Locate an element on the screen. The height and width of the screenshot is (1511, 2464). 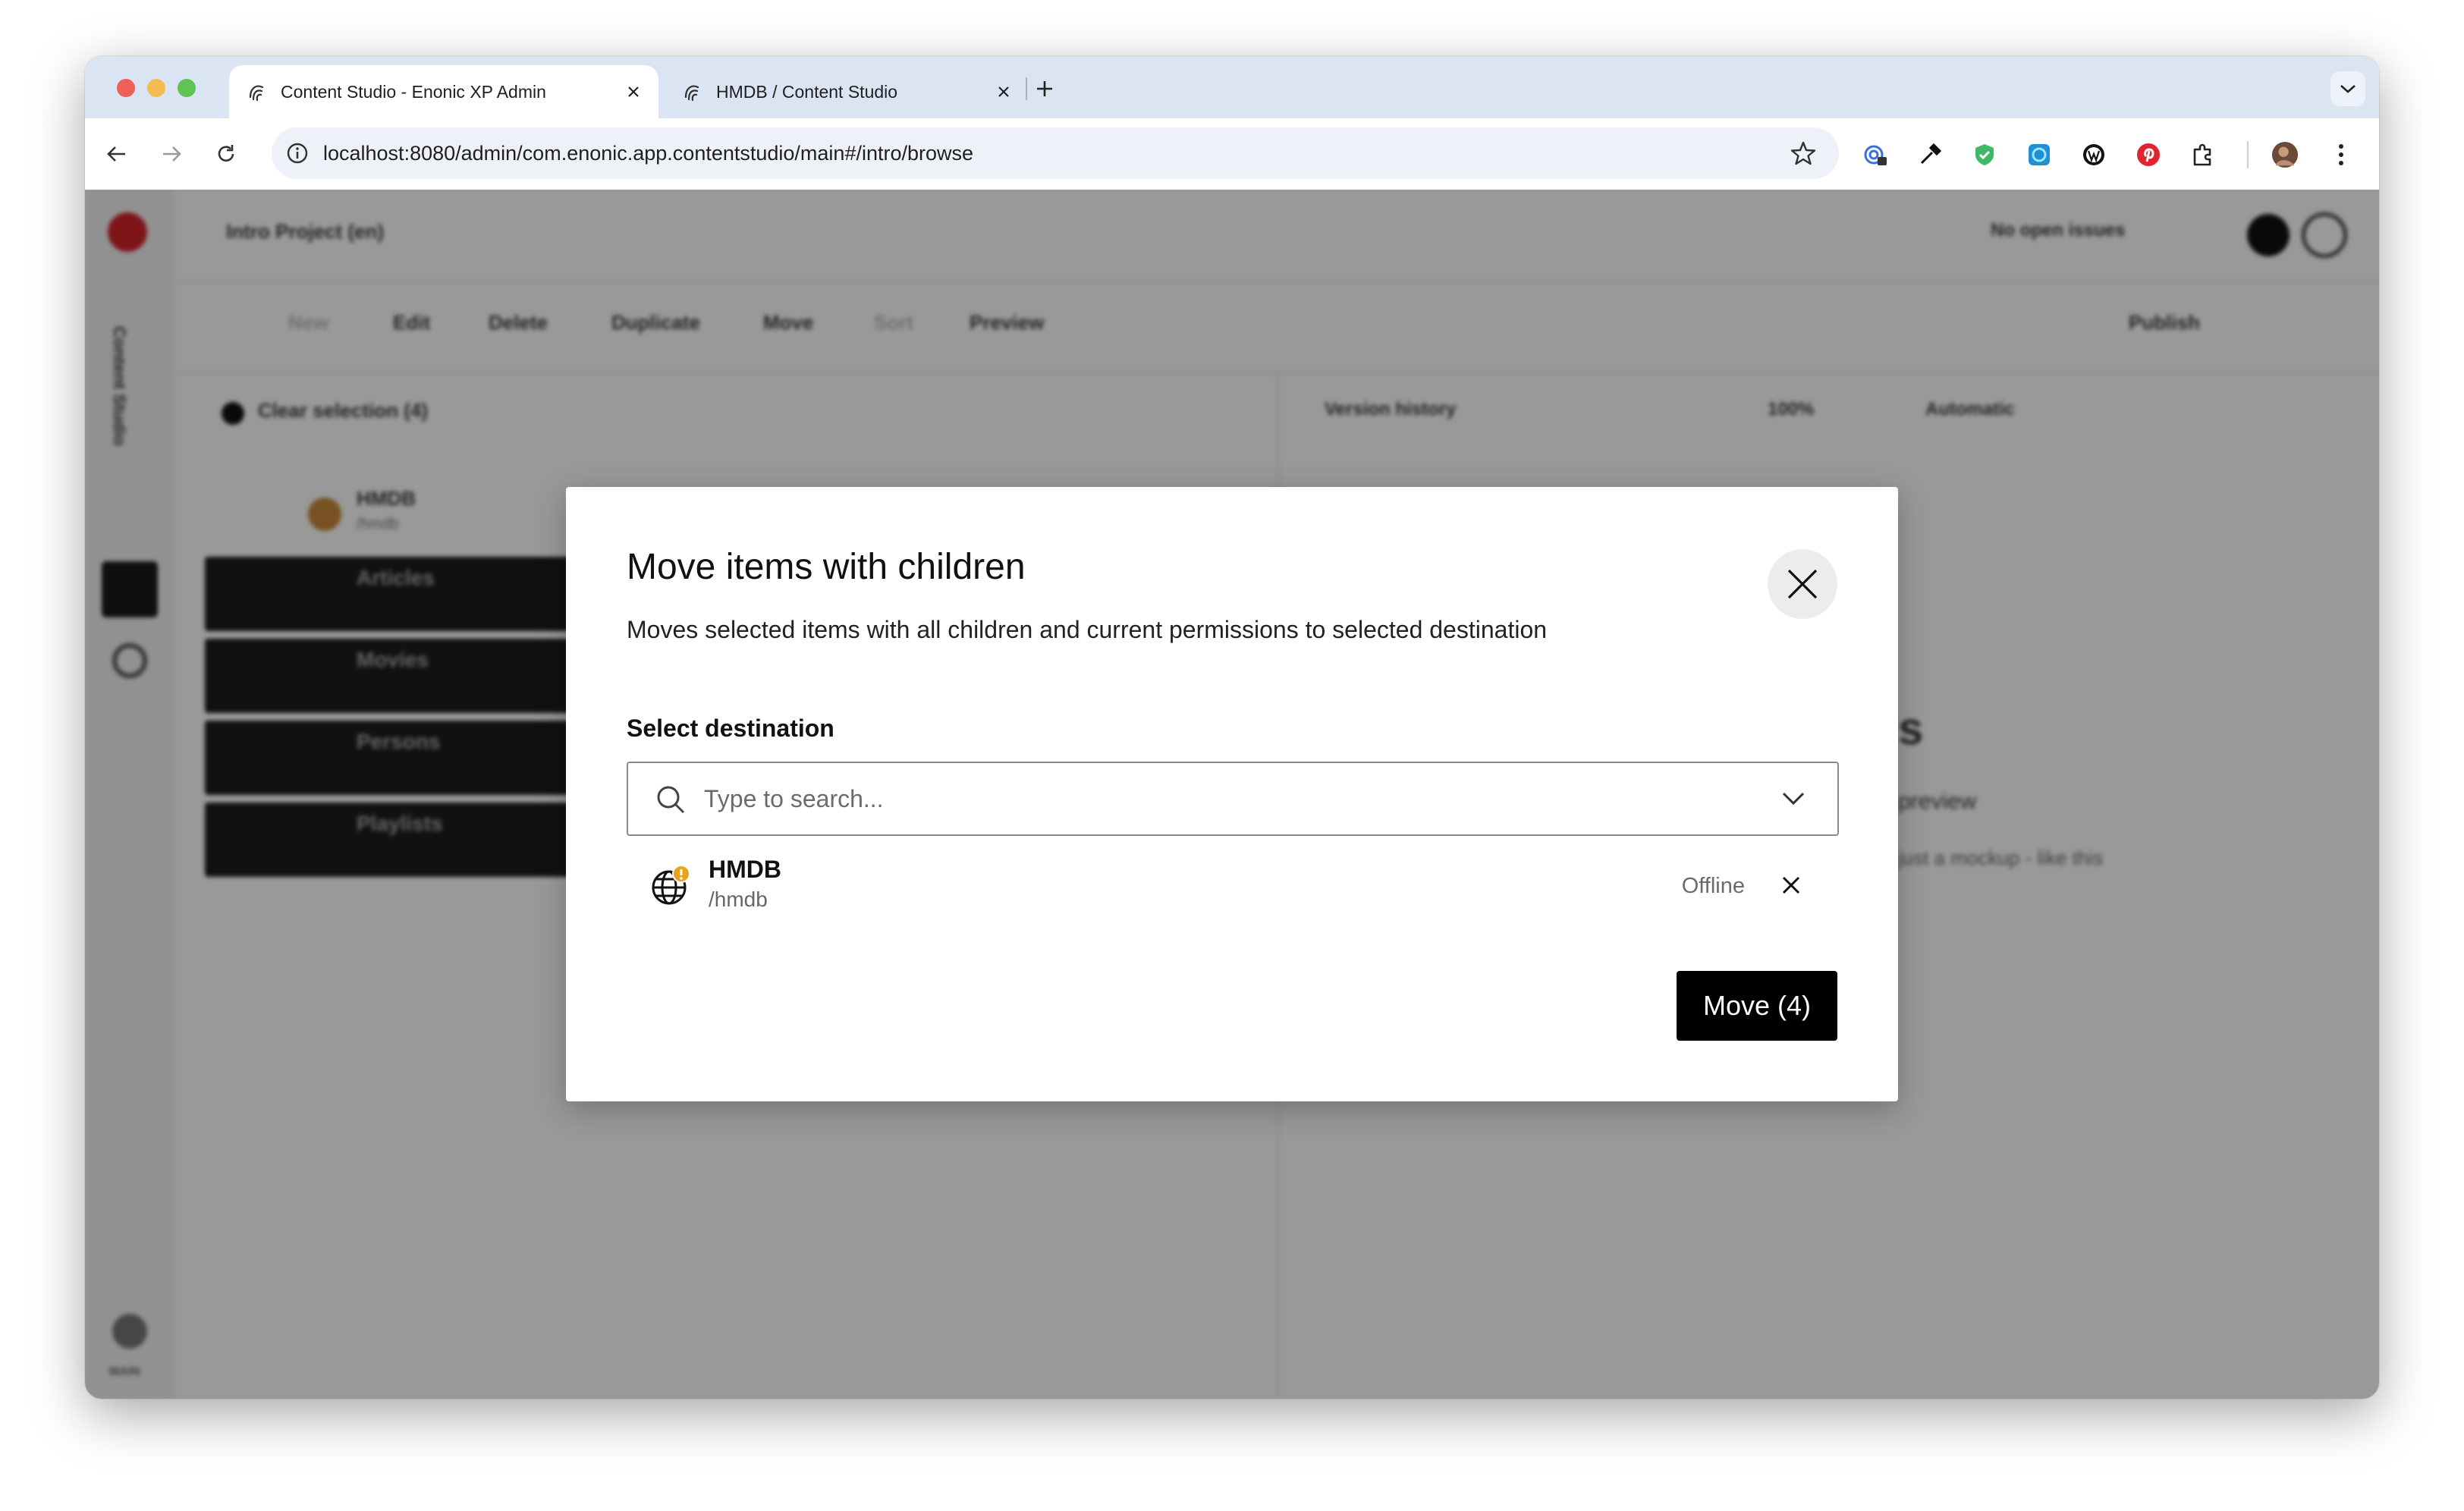
destination-label: Select destination is located at coordinates (730, 728).